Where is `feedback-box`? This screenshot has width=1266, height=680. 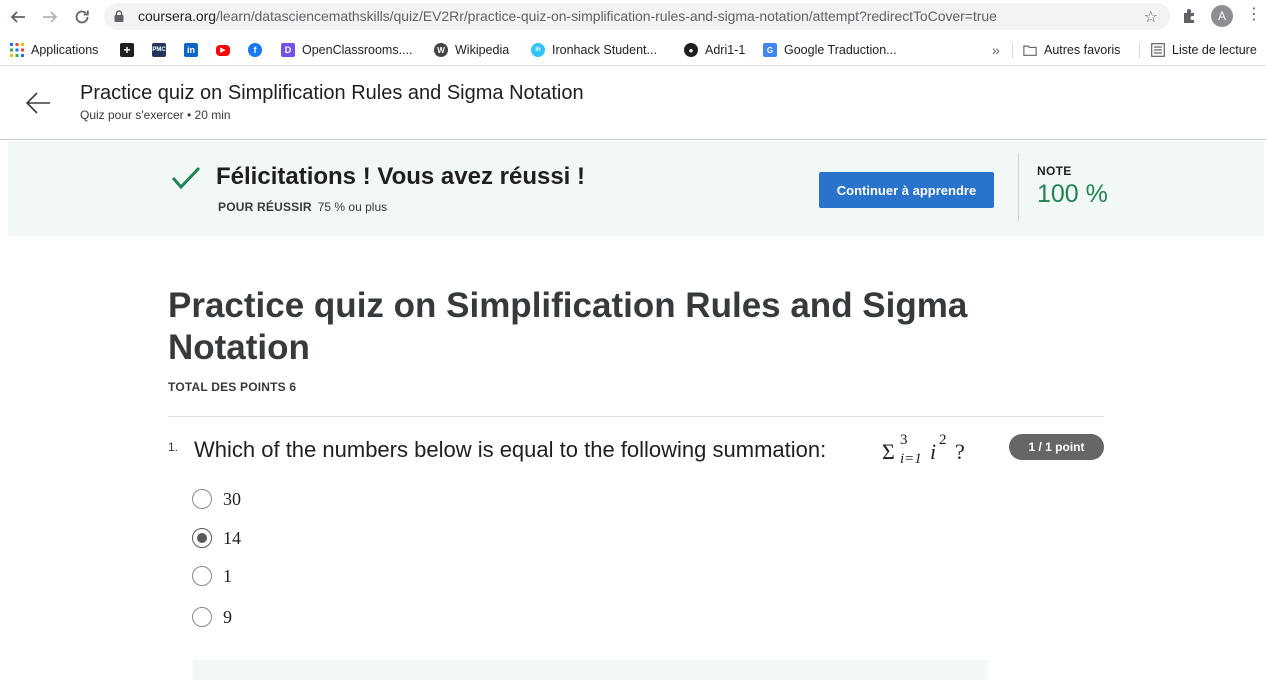
feedback-box is located at coordinates (590, 670).